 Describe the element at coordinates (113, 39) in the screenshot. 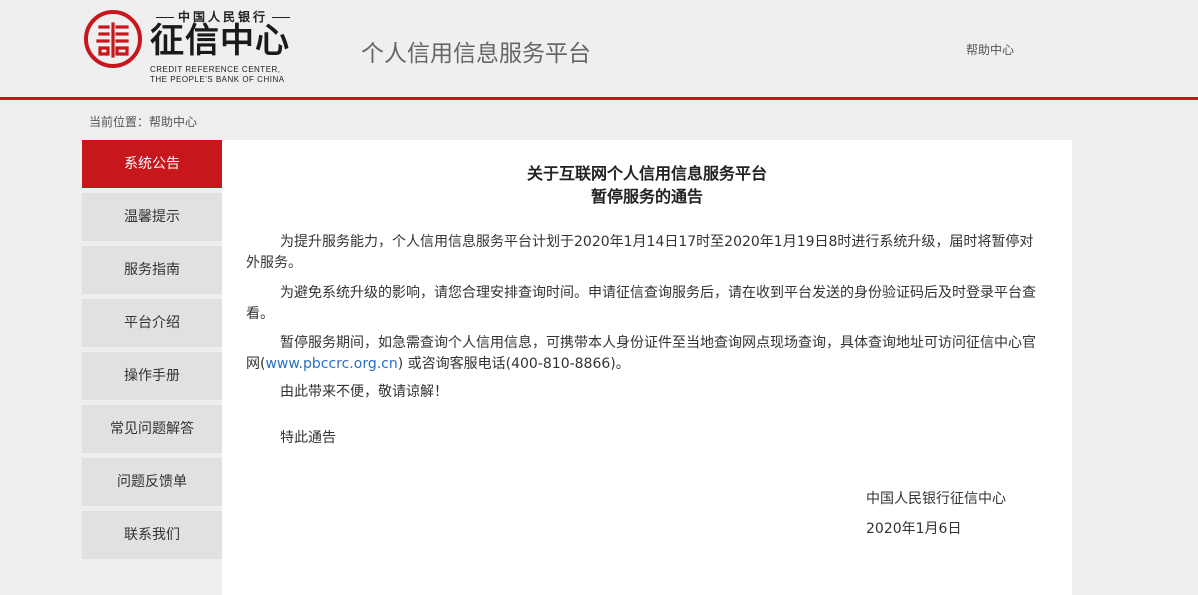

I see `seal-logo-icon` at that location.